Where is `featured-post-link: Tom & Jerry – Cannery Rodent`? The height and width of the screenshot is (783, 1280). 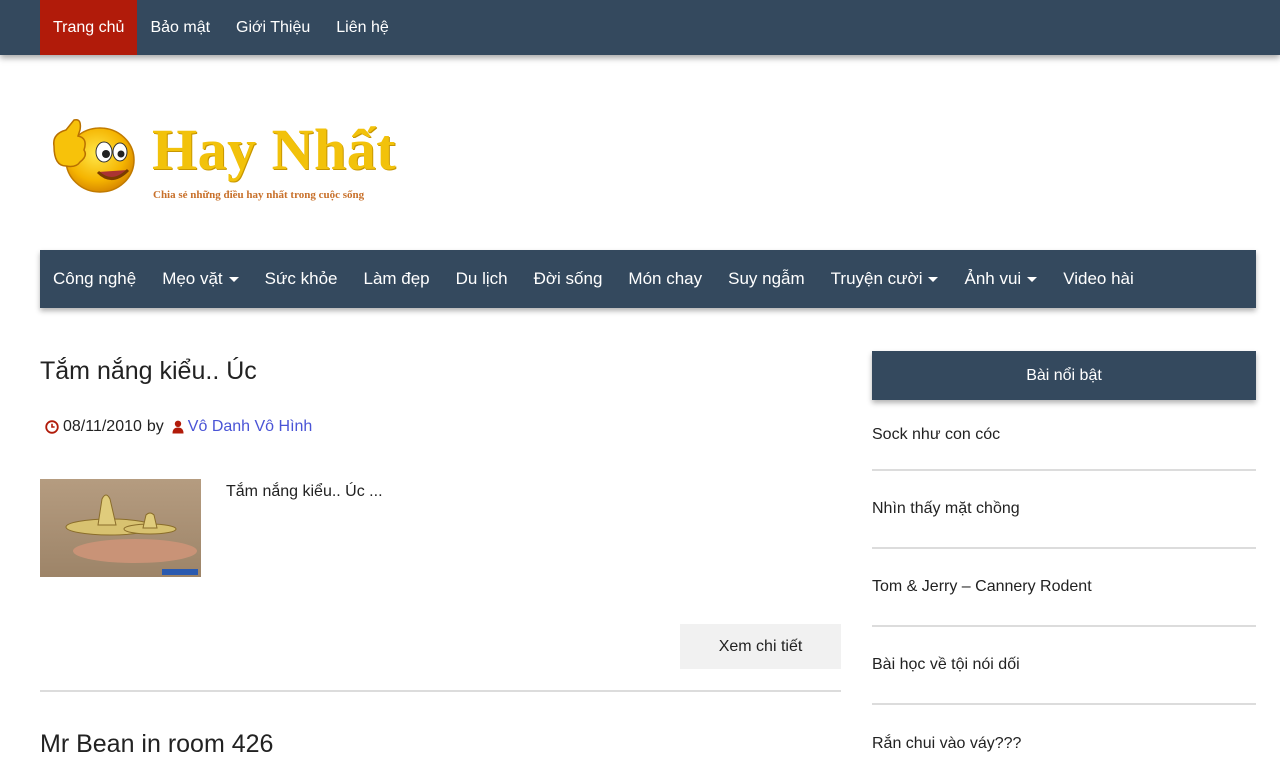
featured-post-link: Tom & Jerry – Cannery Rodent is located at coordinates (1064, 588).